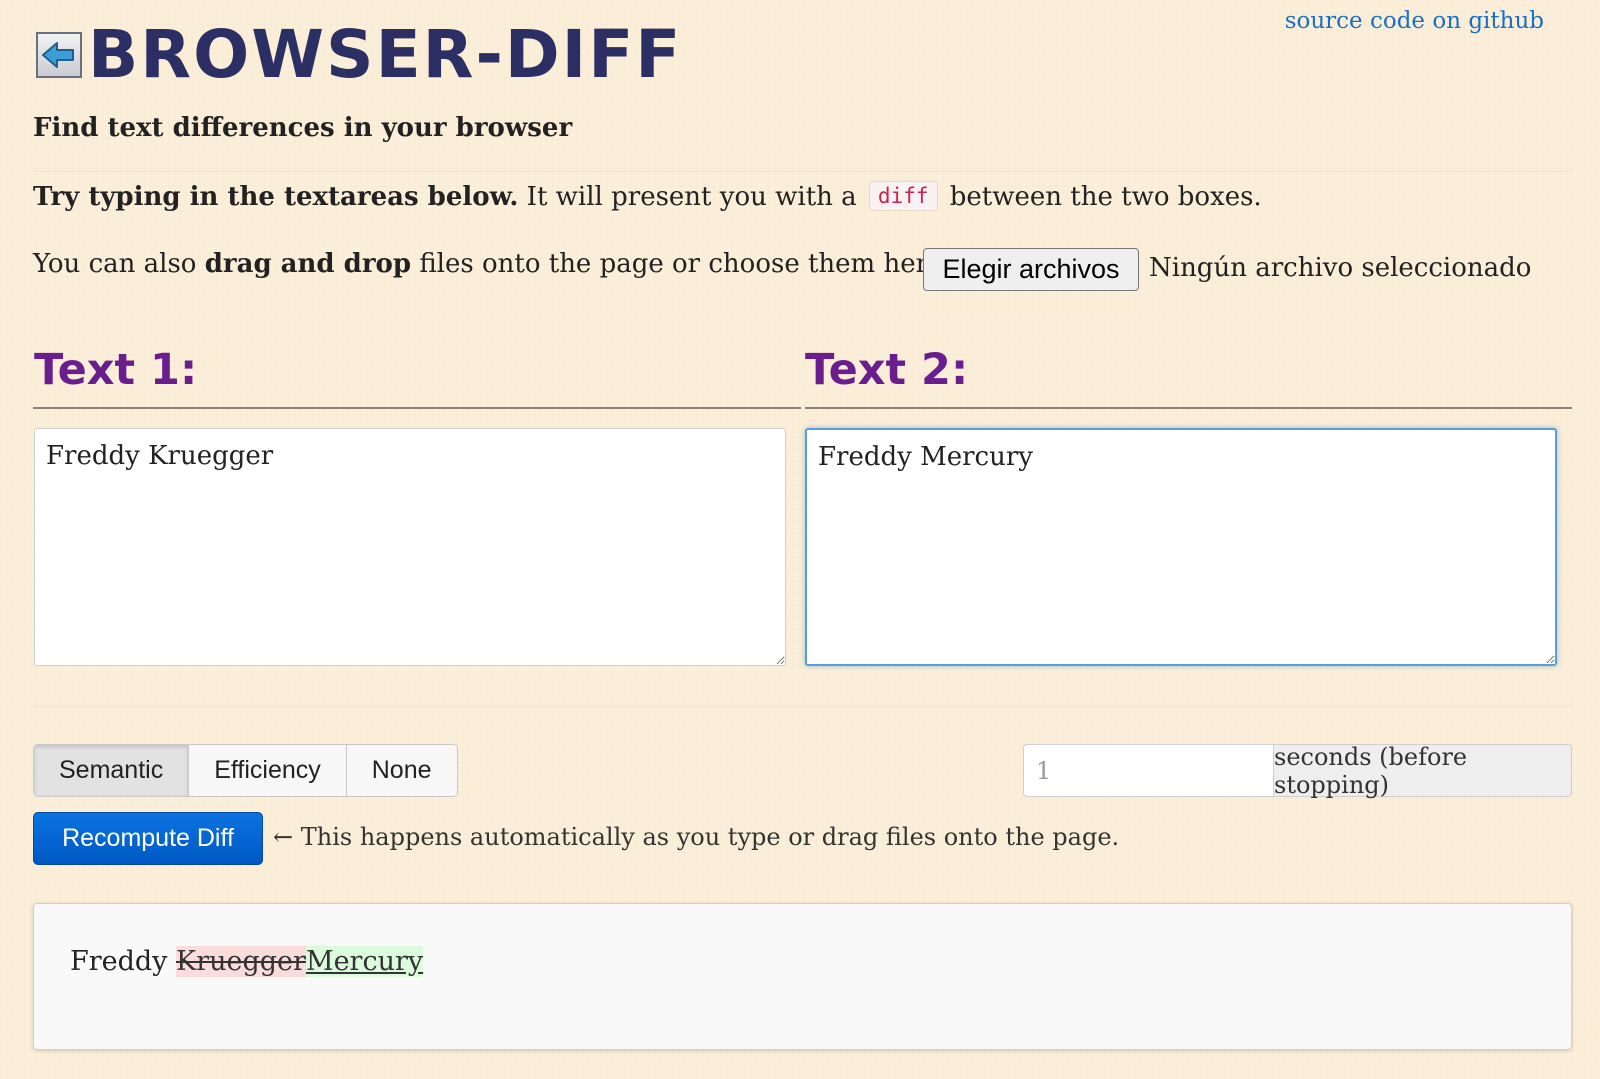 The image size is (1600, 1079). Describe the element at coordinates (276, 197) in the screenshot. I see `intro-lead: Try typing in the textareas below.` at that location.